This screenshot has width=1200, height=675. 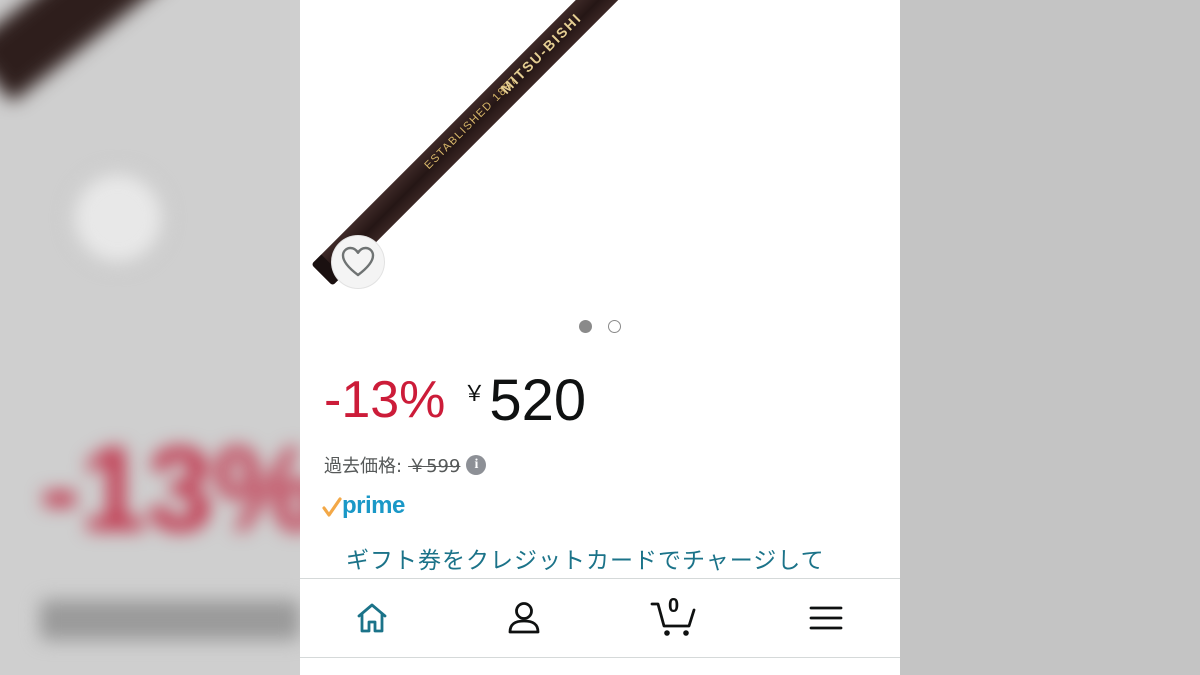 I want to click on past-price-row: 過去価格: ￥599 i, so click(x=405, y=465).